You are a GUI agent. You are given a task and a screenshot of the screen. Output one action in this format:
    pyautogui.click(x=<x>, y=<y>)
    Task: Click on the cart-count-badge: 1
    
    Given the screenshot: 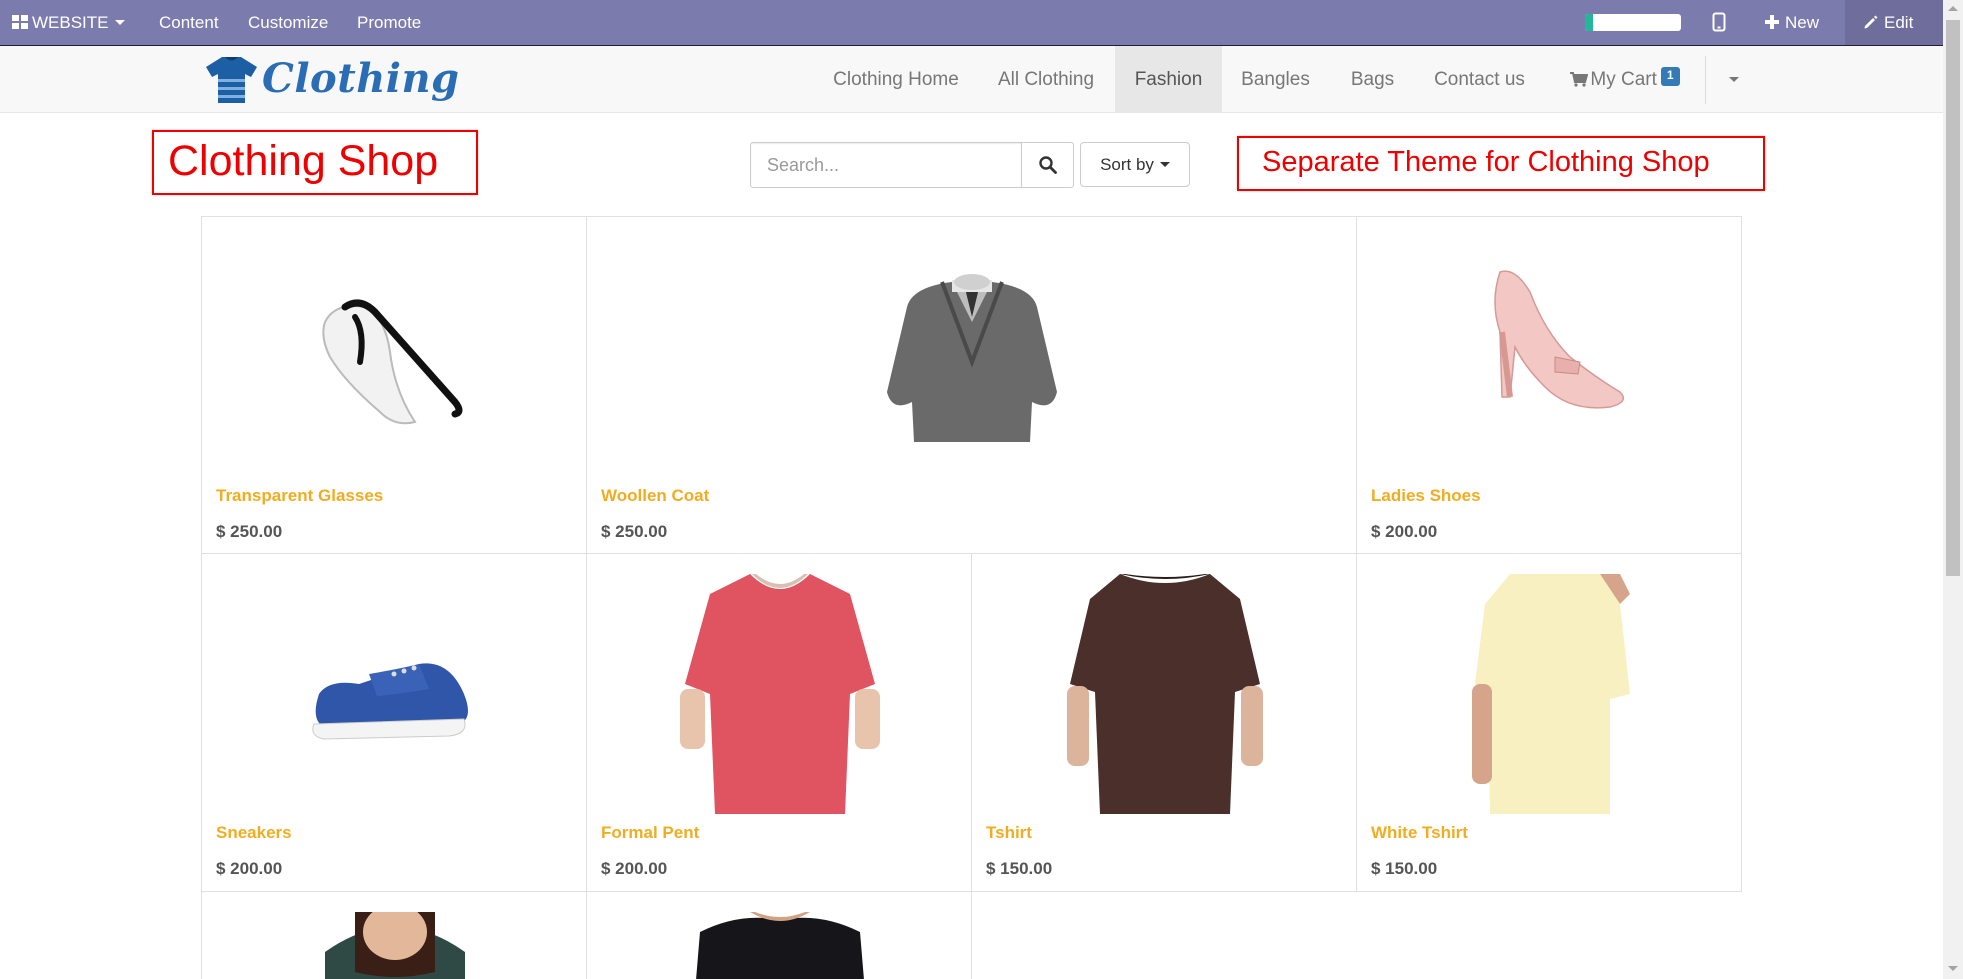 What is the action you would take?
    pyautogui.click(x=1670, y=76)
    